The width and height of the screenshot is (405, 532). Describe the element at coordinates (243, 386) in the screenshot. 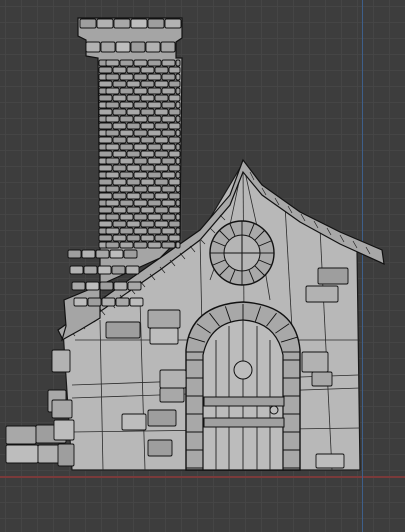

I see `arched-door` at that location.